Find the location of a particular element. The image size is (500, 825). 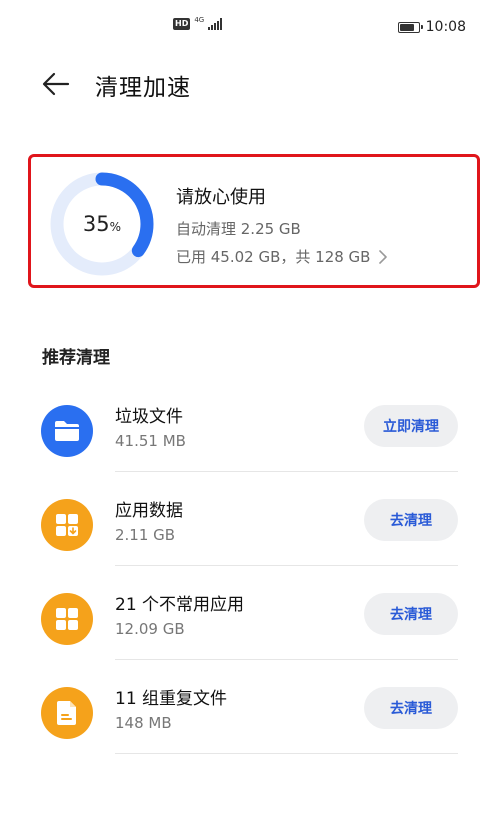

list-item: 应用数据 2.11 GB 去清理 is located at coordinates (250, 519).